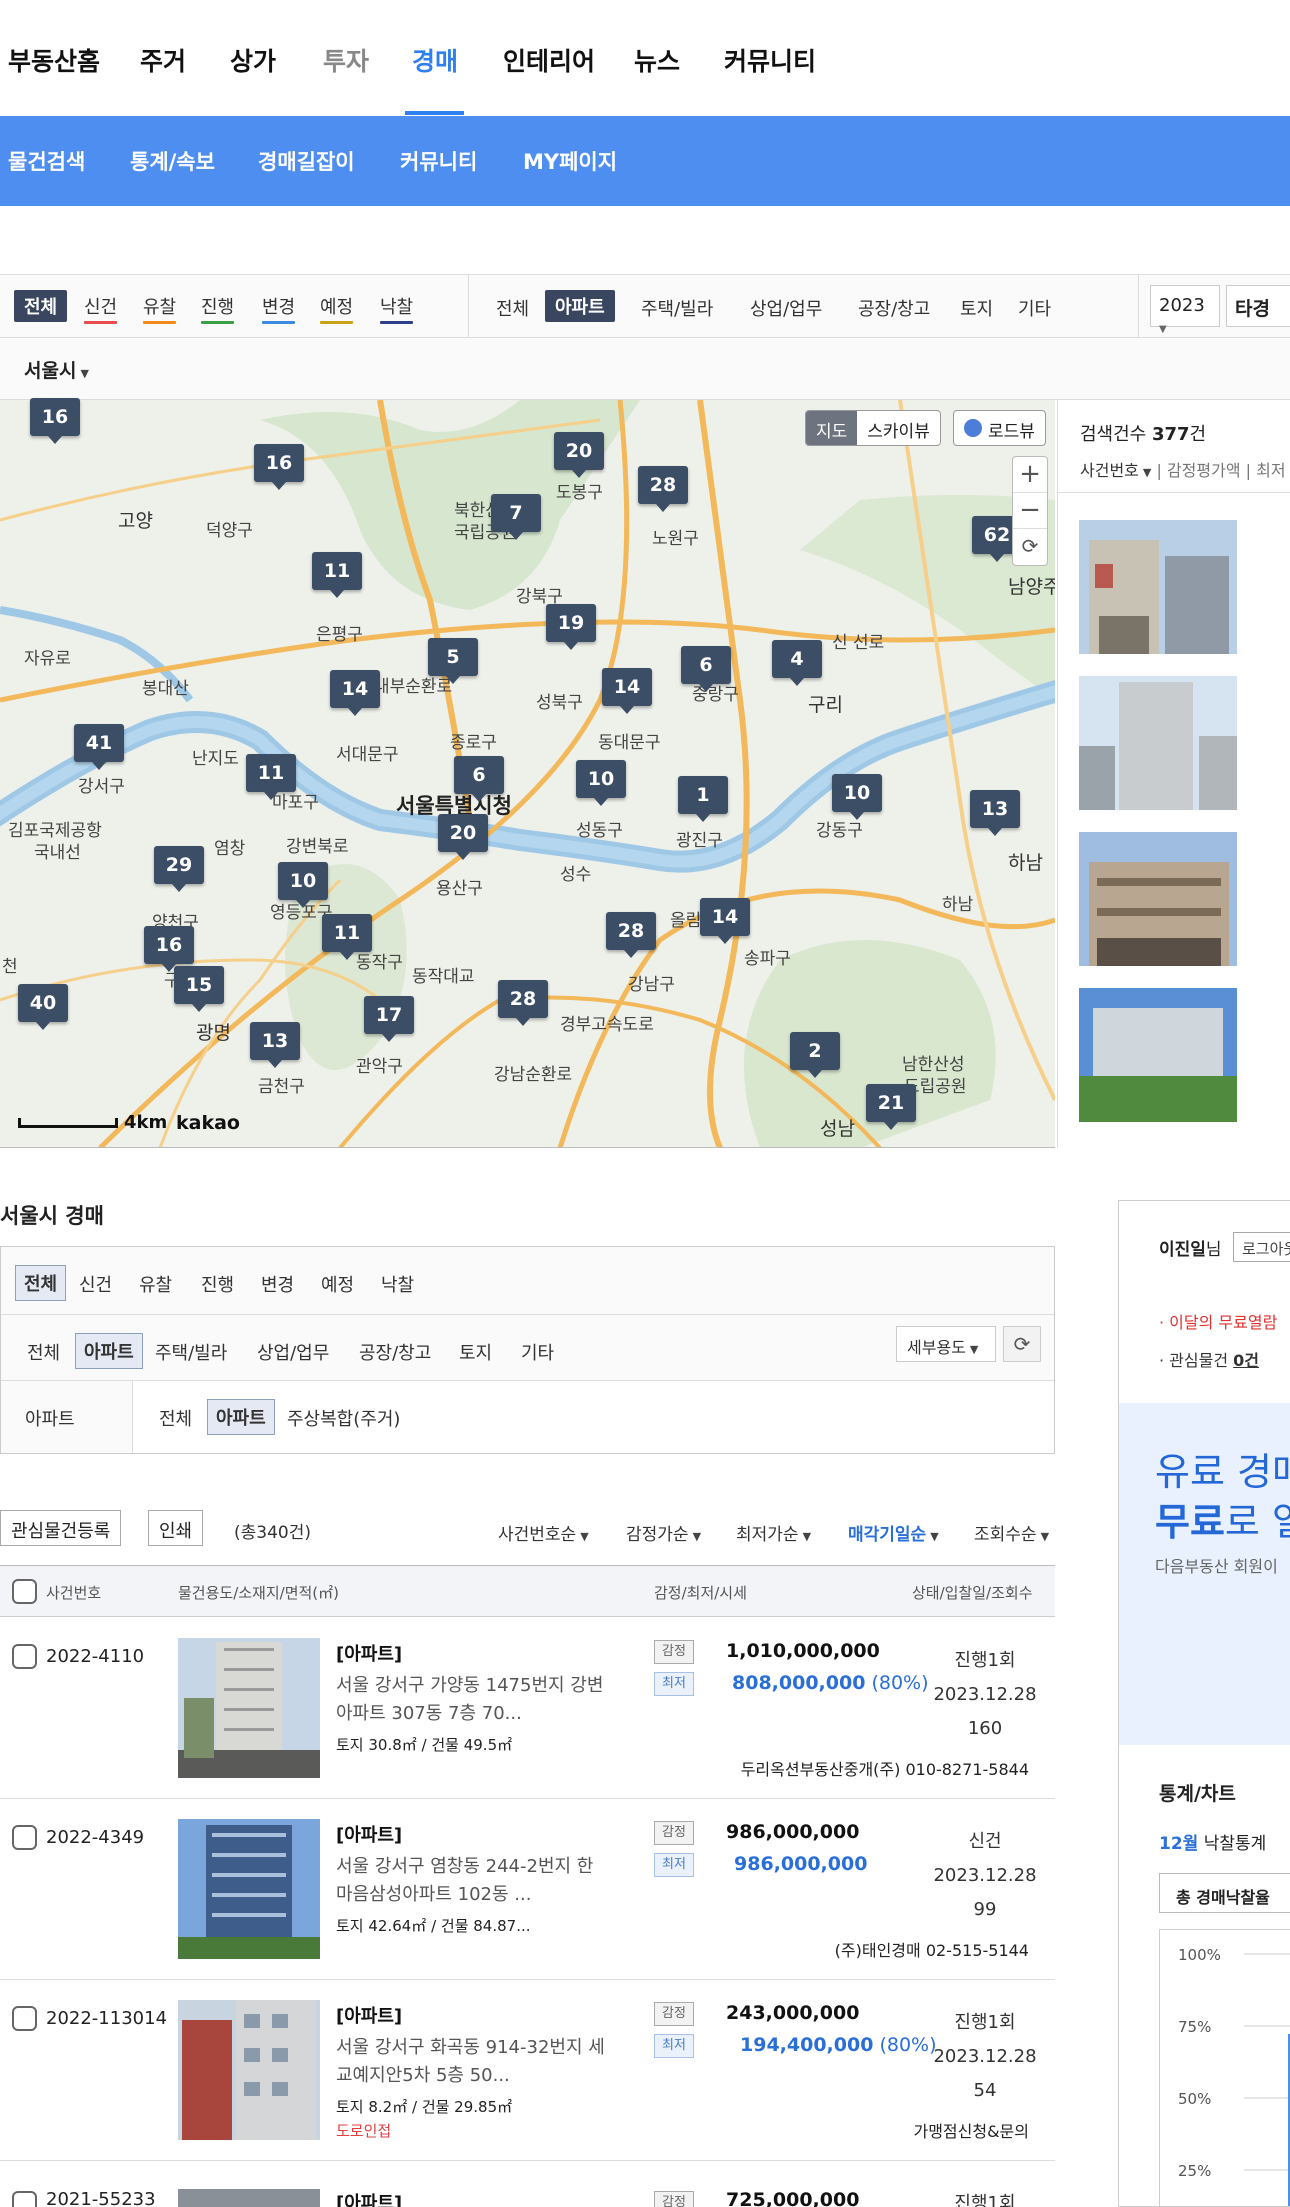 The width and height of the screenshot is (1290, 2207). Describe the element at coordinates (337, 308) in the screenshot. I see `status-scheduled: 예정` at that location.